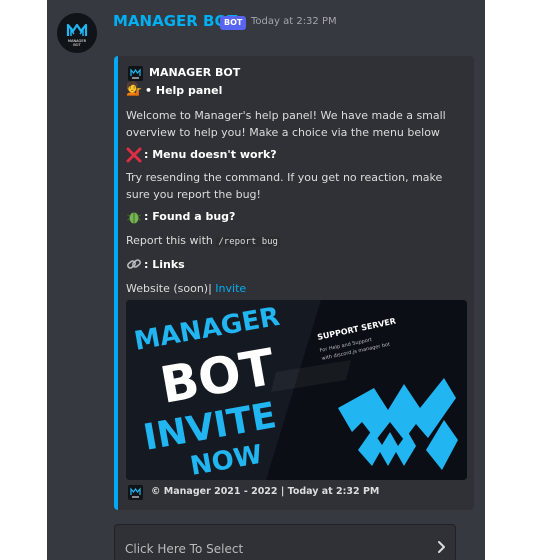 Image resolution: width=550 pixels, height=560 pixels. What do you see at coordinates (233, 23) in the screenshot?
I see `bot-tag-badge: BOT` at bounding box center [233, 23].